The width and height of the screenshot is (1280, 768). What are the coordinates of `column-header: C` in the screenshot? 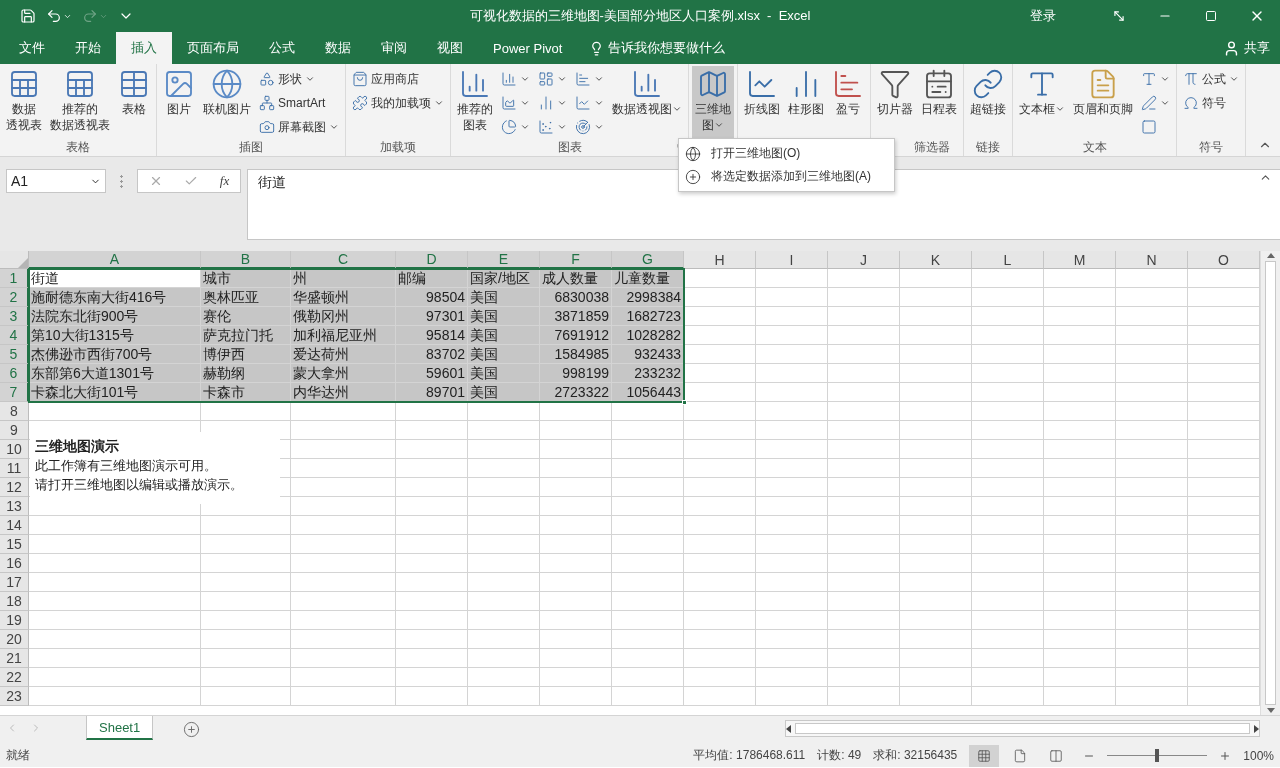 It's located at (343, 260).